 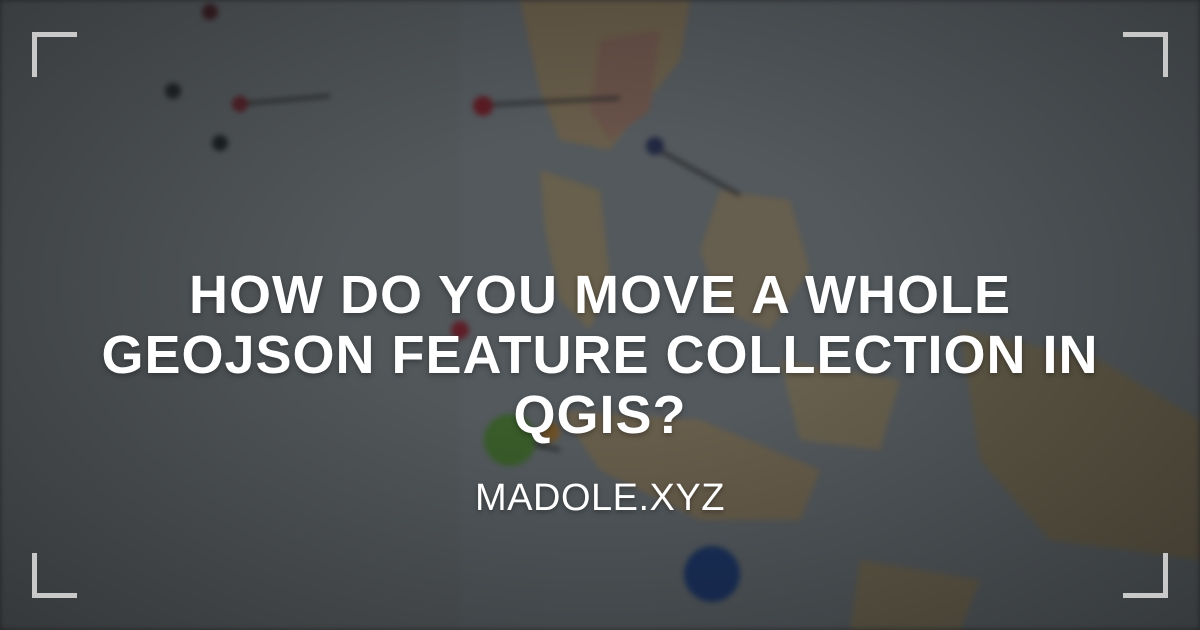 I want to click on corner-bracket-bottom-left, so click(x=54, y=575).